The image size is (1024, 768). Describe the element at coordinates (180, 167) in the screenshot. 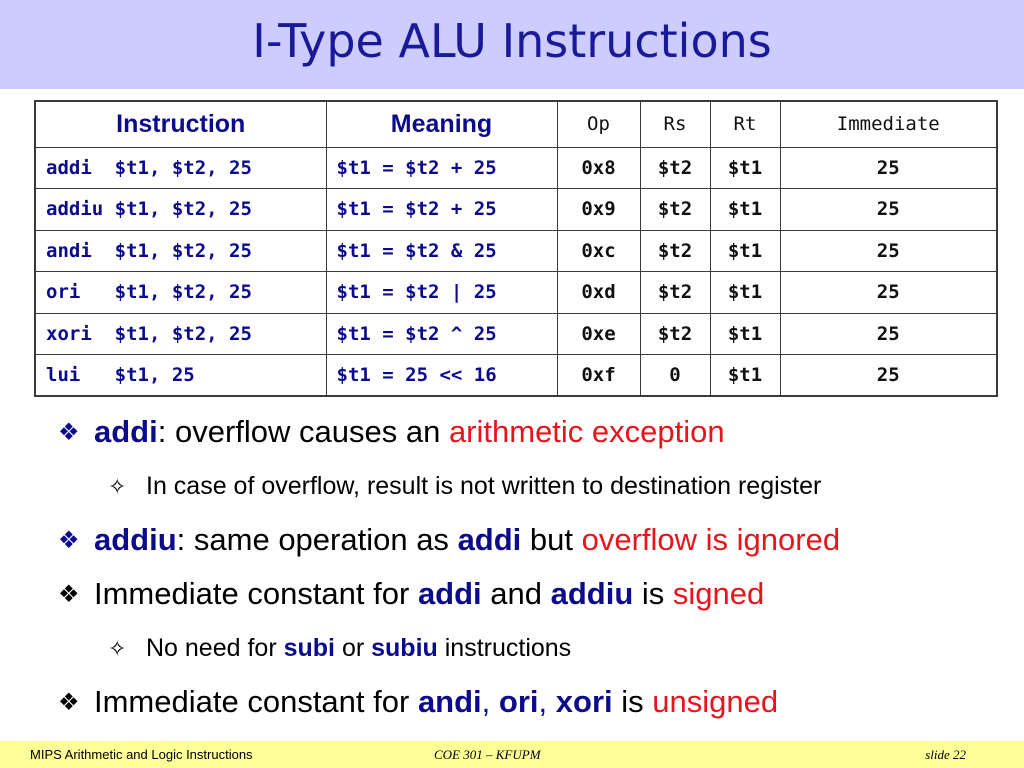

I see `cell-instruction: addi $t1, $t2, 25` at that location.